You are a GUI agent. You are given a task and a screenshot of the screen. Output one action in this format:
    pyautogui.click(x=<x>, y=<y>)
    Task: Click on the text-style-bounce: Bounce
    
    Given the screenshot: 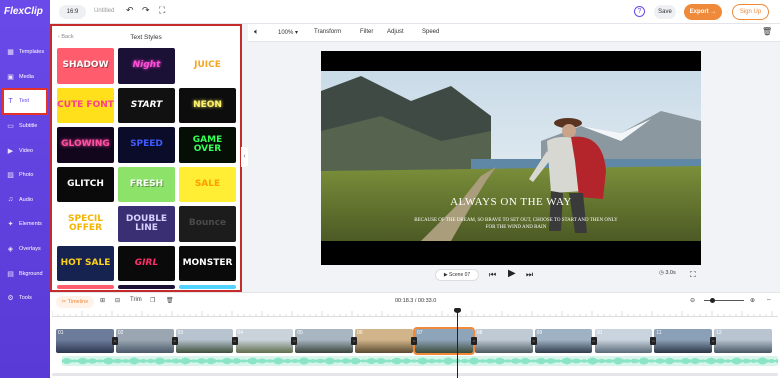 What is the action you would take?
    pyautogui.click(x=207, y=224)
    